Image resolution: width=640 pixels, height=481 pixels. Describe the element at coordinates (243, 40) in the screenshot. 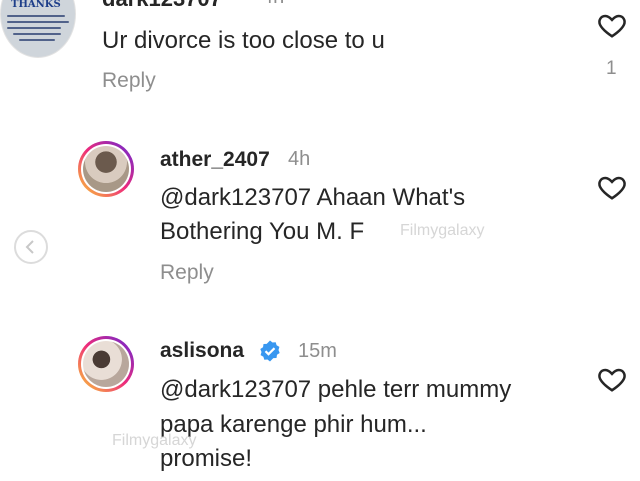

I see `comment-text: Ur divorce is too close to u` at that location.